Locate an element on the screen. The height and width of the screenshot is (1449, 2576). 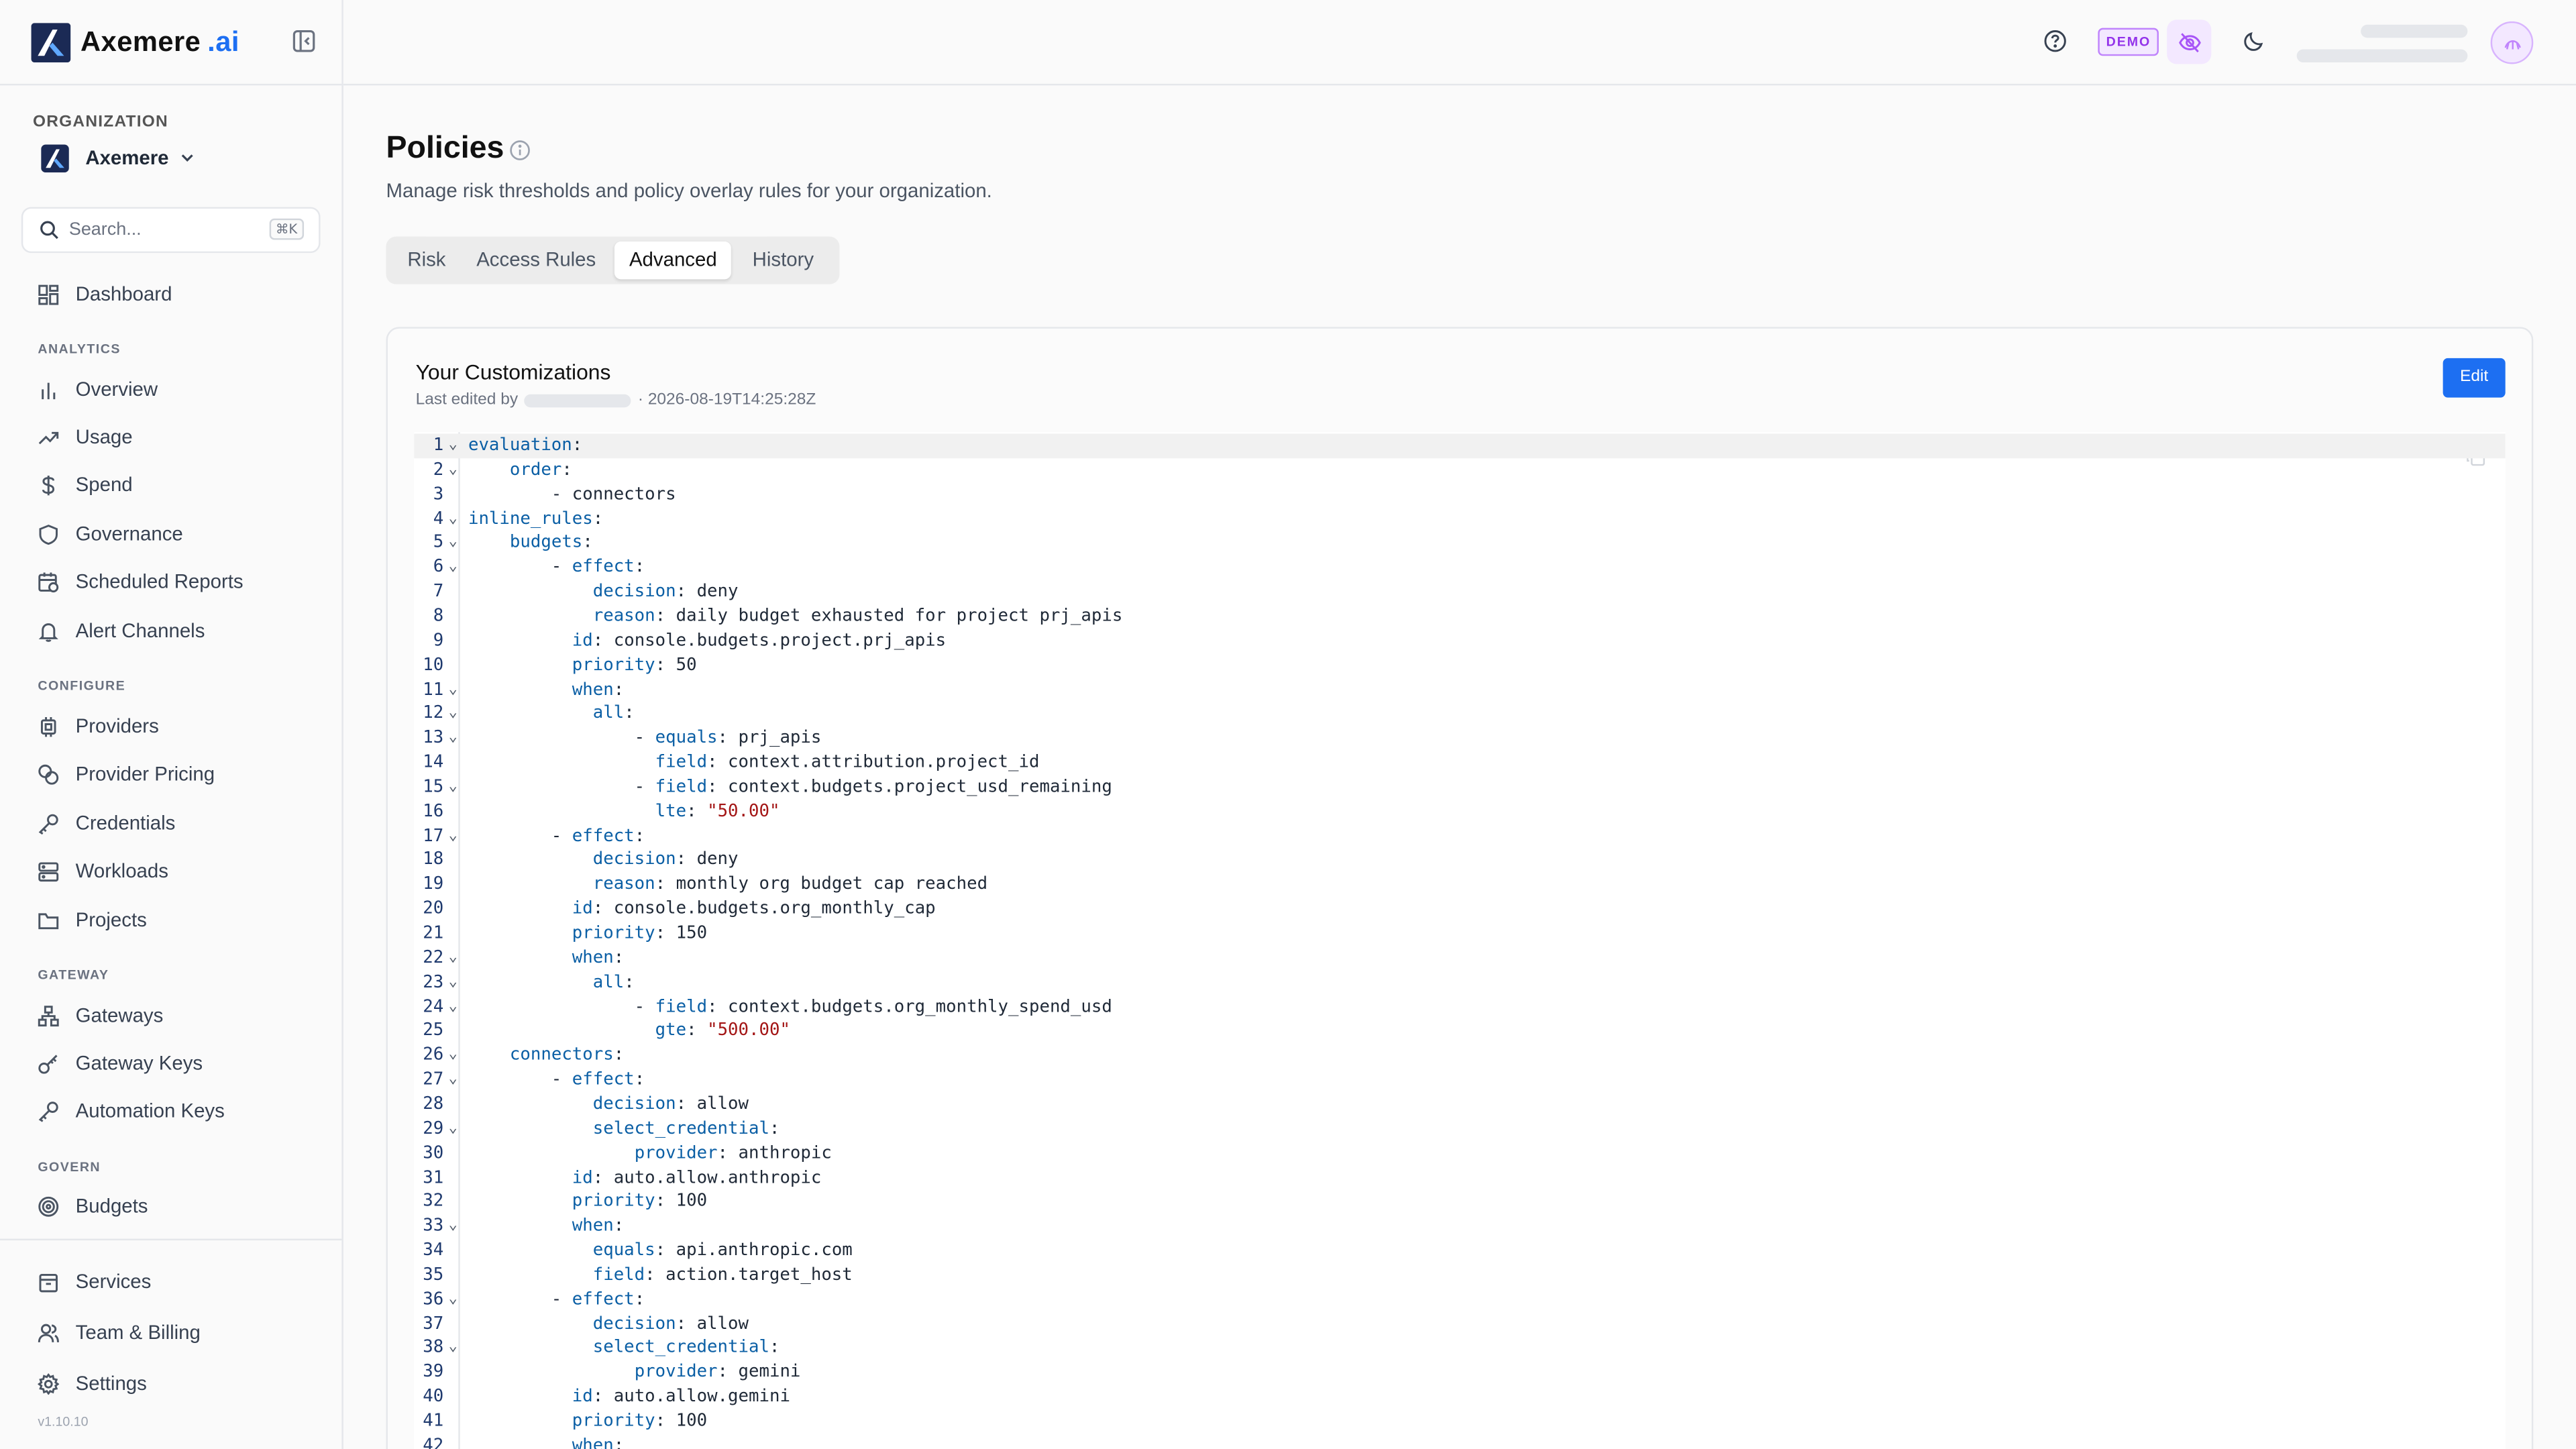
avatar is located at coordinates (2512, 42).